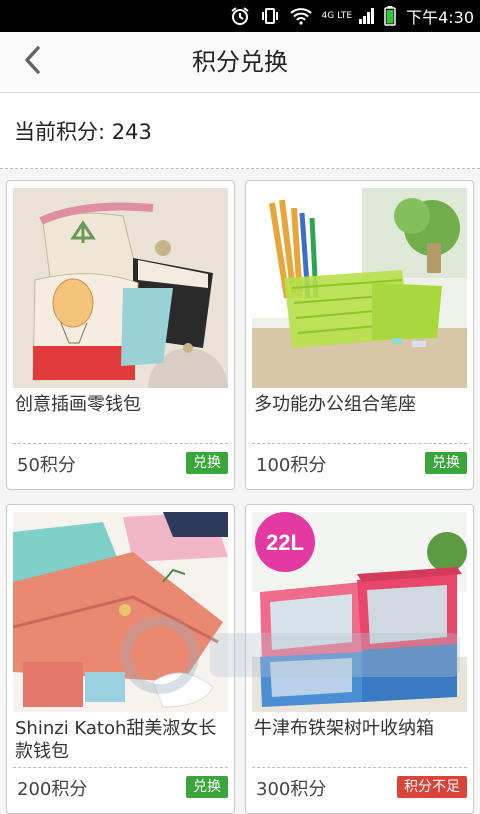 Image resolution: width=480 pixels, height=814 pixels. Describe the element at coordinates (285, 542) in the screenshot. I see `capacity-badge: 22L` at that location.